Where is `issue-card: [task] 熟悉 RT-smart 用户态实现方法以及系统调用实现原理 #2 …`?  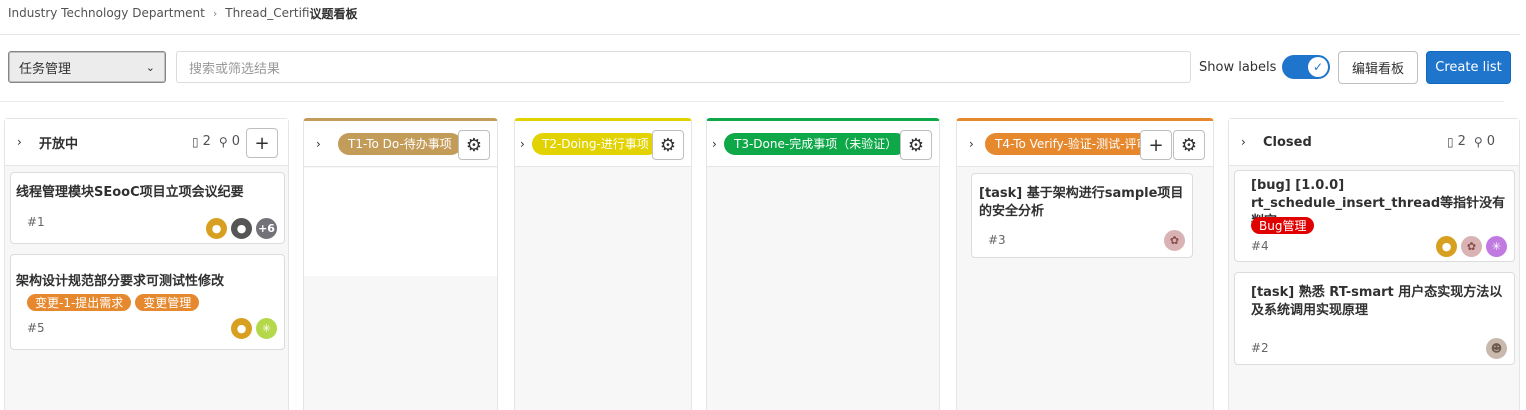
issue-card: [task] 熟悉 RT-smart 用户态实现方法以及系统调用实现原理 #2 … is located at coordinates (1374, 318).